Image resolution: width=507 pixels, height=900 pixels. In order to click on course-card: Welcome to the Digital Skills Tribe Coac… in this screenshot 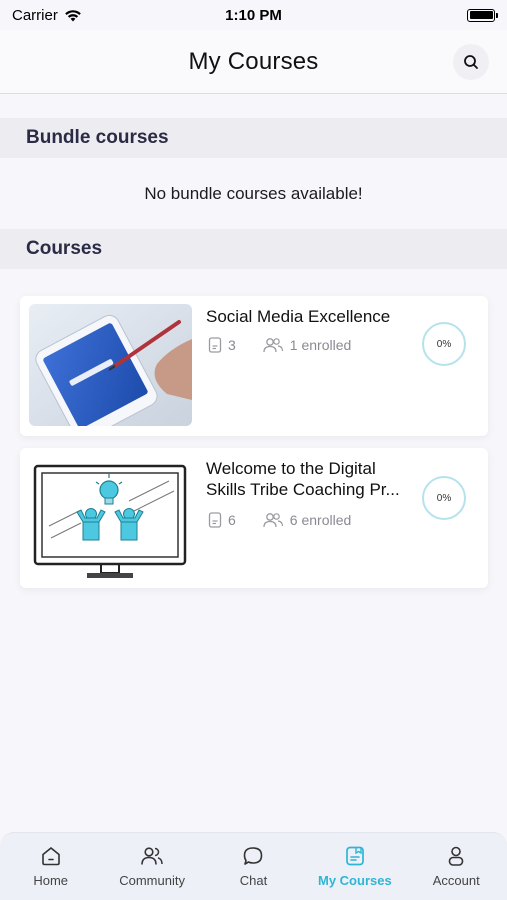, I will do `click(254, 518)`.